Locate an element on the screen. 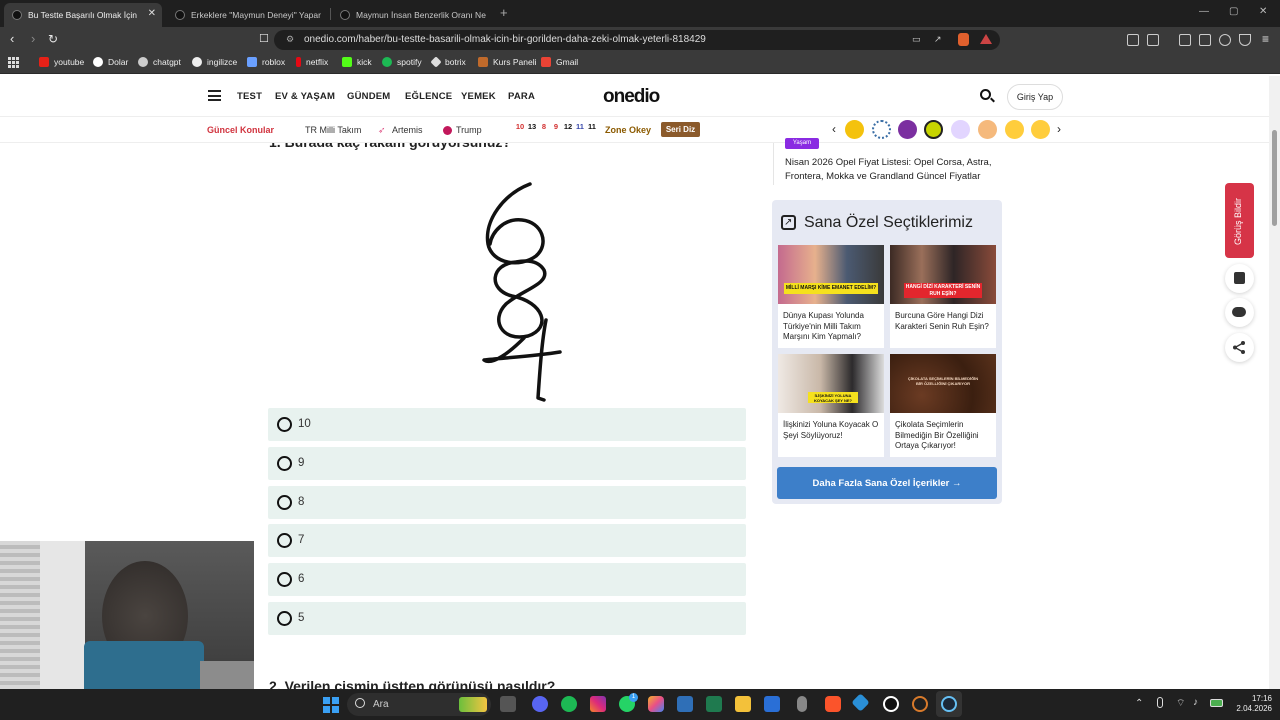 This screenshot has height=720, width=1280. comments-button is located at coordinates (1239, 312).